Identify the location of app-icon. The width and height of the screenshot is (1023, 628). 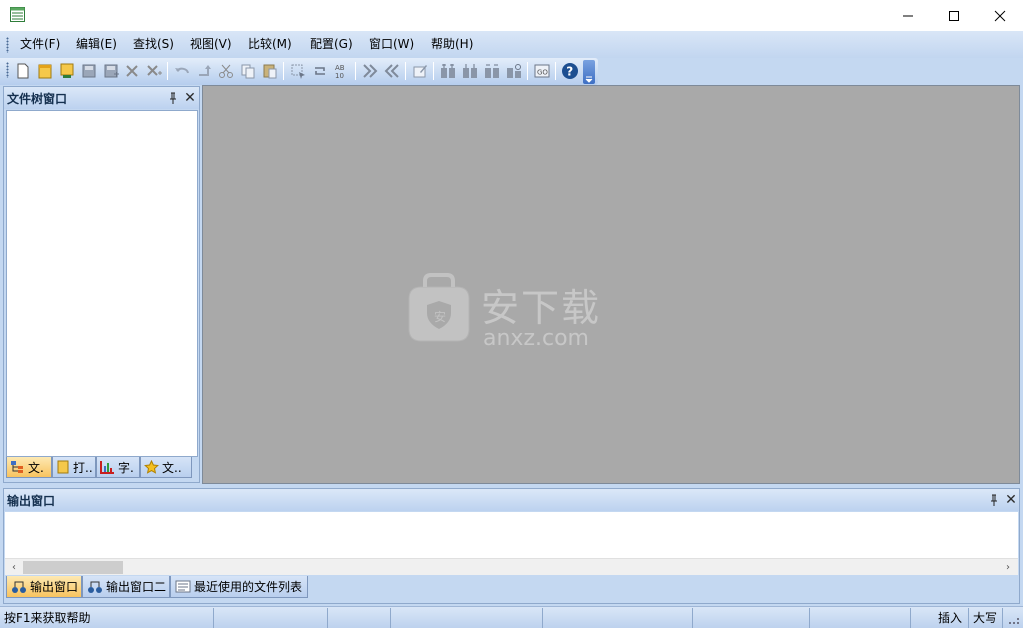
(17, 14).